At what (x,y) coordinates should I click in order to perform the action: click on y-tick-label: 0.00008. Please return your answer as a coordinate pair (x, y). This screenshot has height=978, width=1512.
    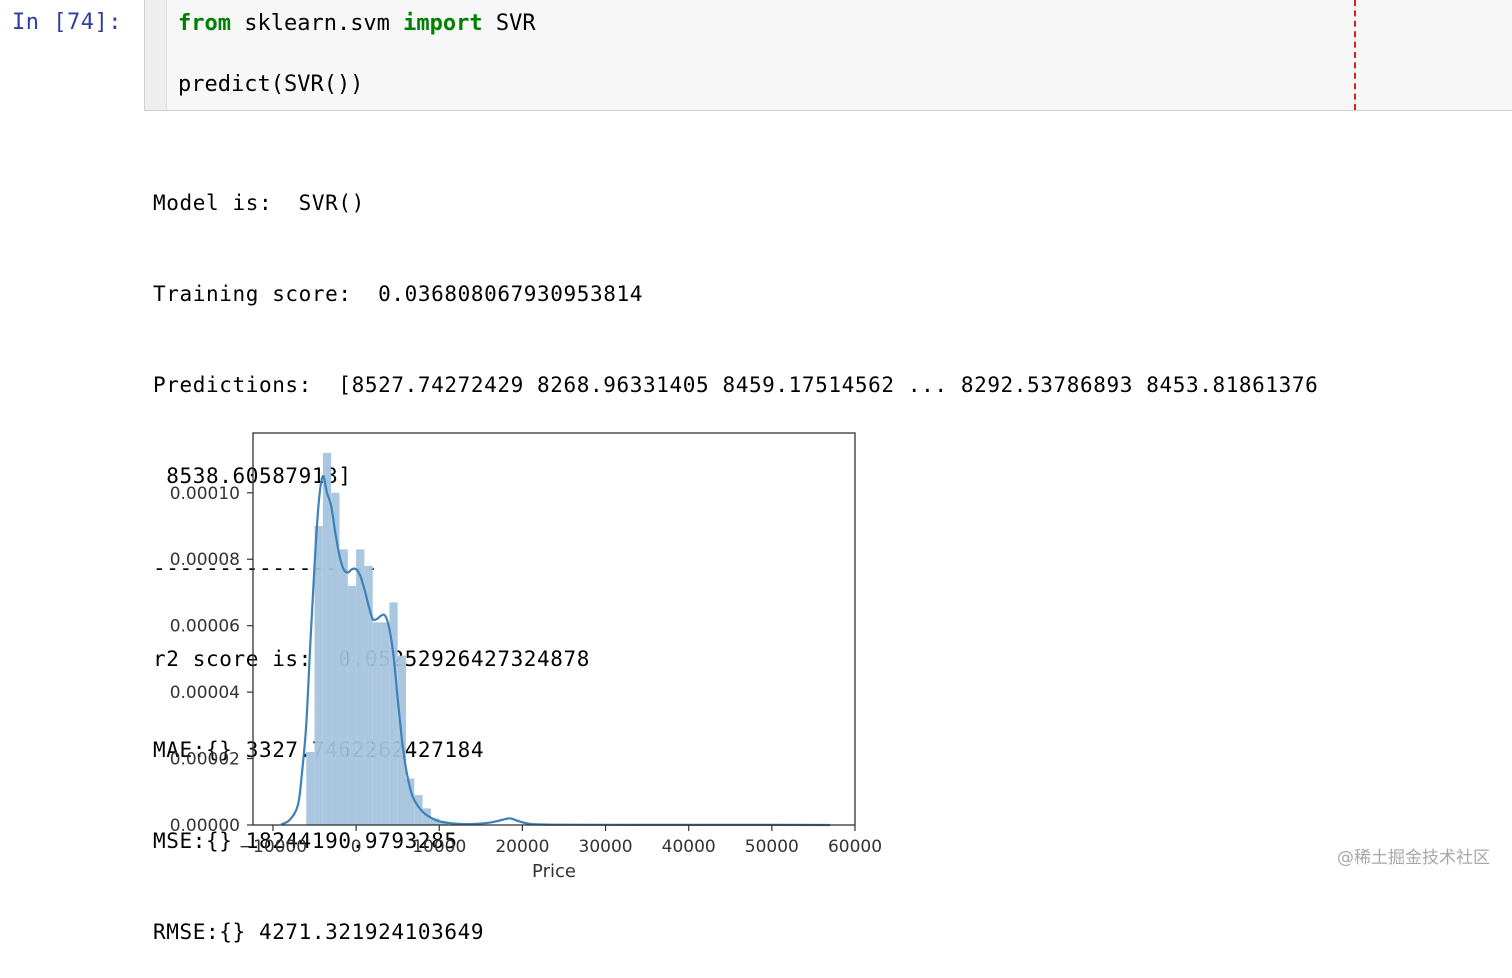
    Looking at the image, I should click on (205, 560).